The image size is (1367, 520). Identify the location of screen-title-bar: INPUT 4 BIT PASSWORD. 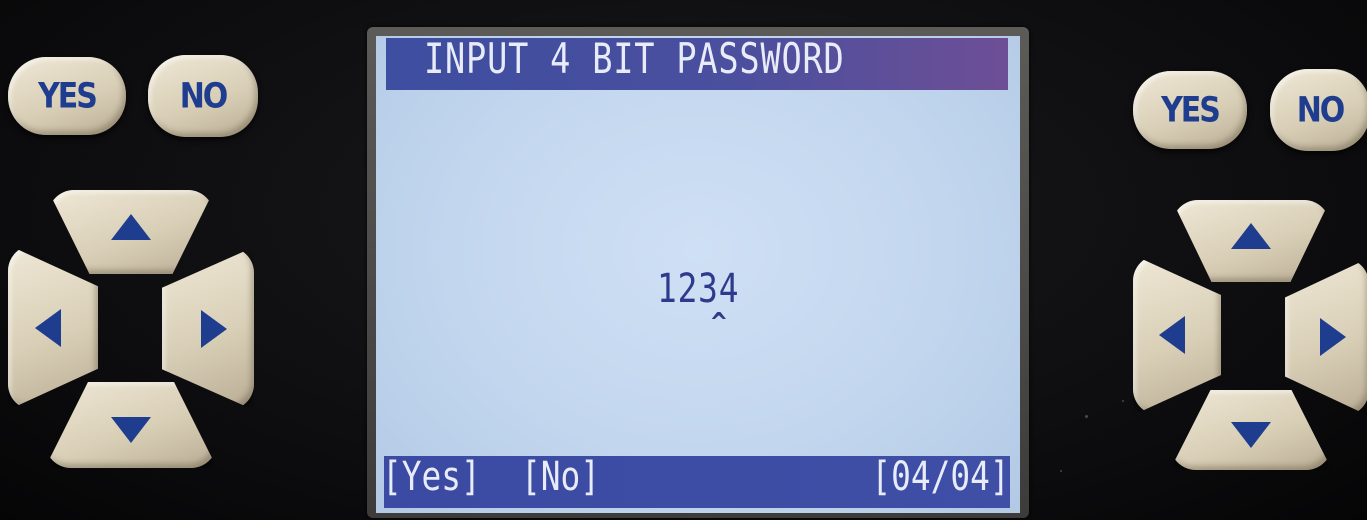
(697, 63).